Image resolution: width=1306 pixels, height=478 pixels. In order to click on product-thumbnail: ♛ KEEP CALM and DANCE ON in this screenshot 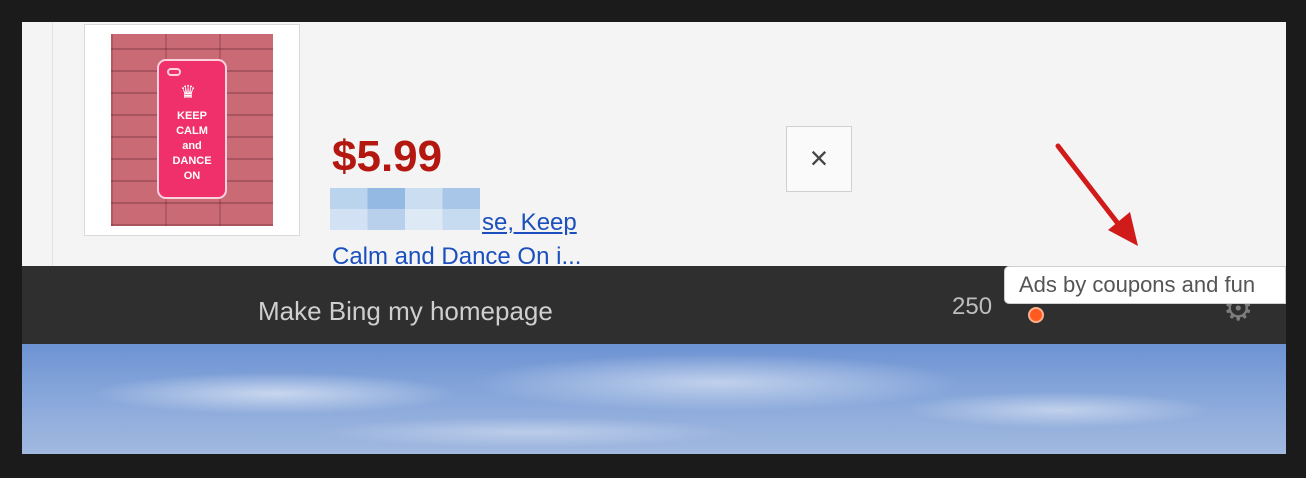, I will do `click(192, 130)`.